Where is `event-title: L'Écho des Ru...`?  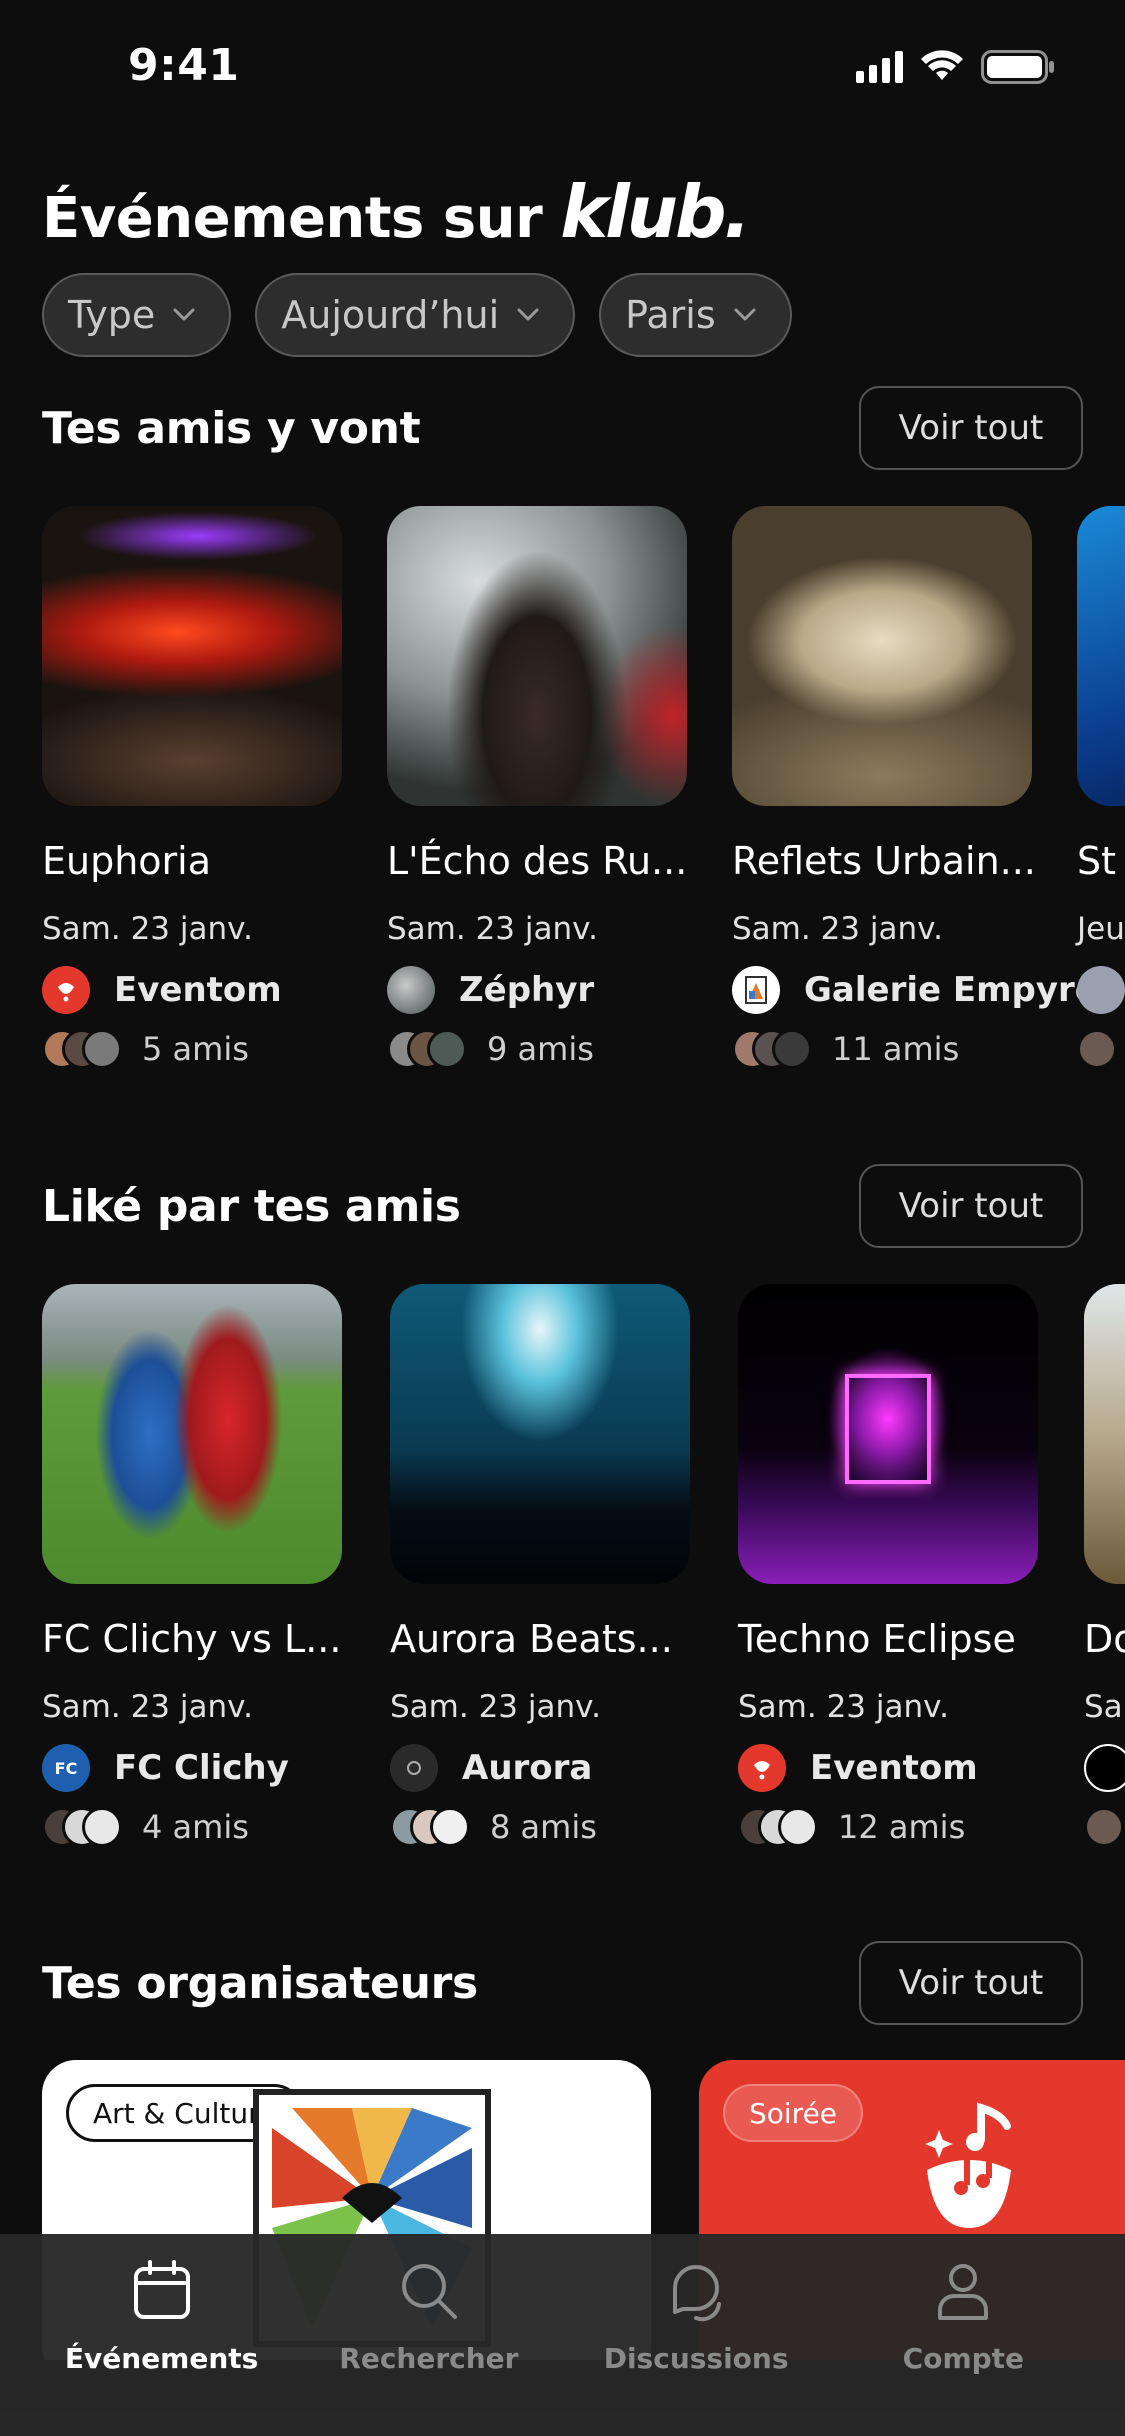
event-title: L'Écho des Ru... is located at coordinates (537, 861).